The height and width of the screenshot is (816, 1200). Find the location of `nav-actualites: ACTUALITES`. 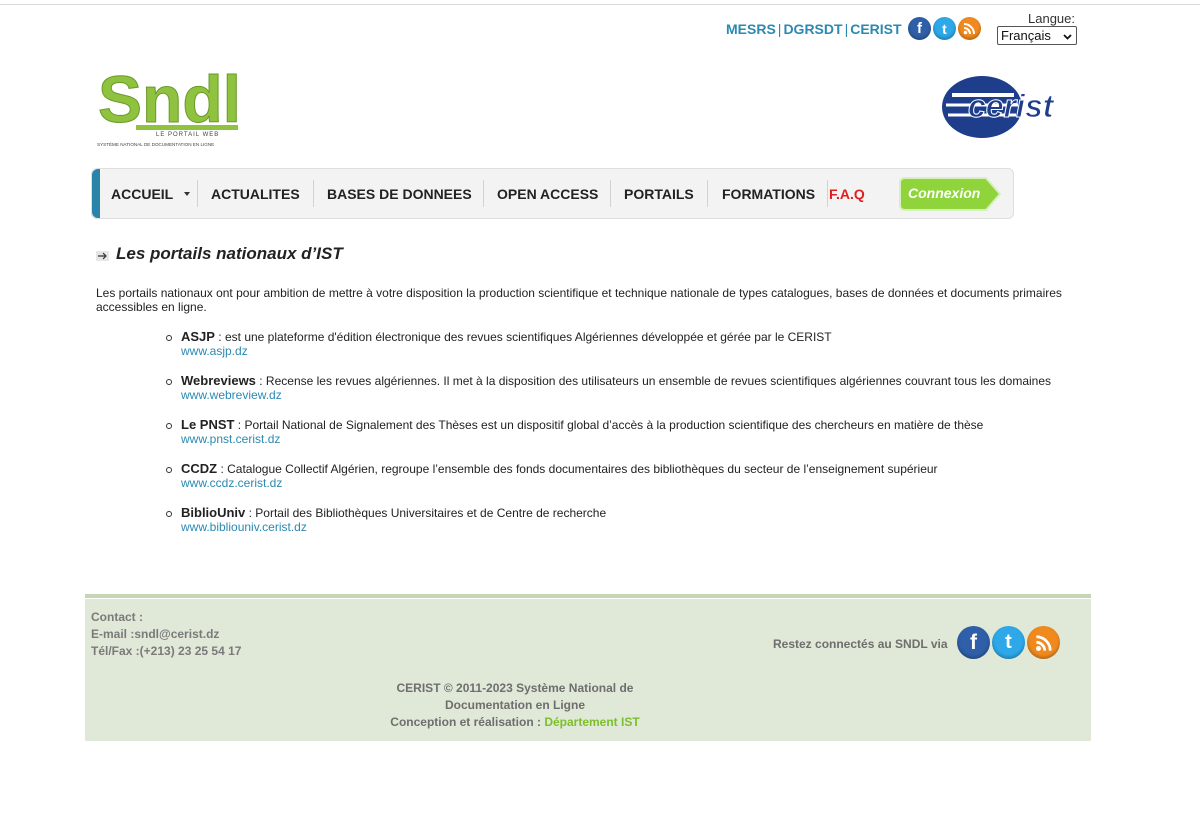

nav-actualites: ACTUALITES is located at coordinates (255, 193).